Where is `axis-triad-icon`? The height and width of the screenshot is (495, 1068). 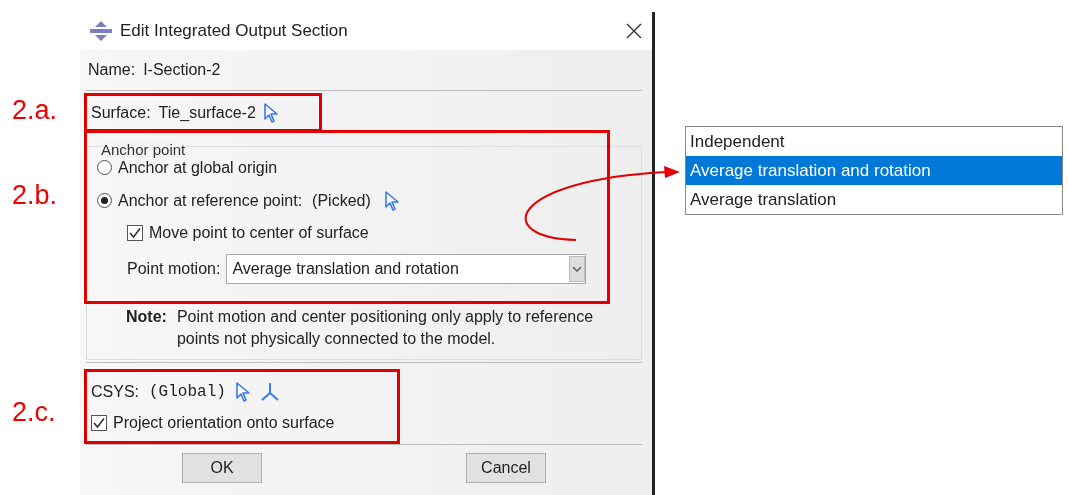 axis-triad-icon is located at coordinates (269, 391).